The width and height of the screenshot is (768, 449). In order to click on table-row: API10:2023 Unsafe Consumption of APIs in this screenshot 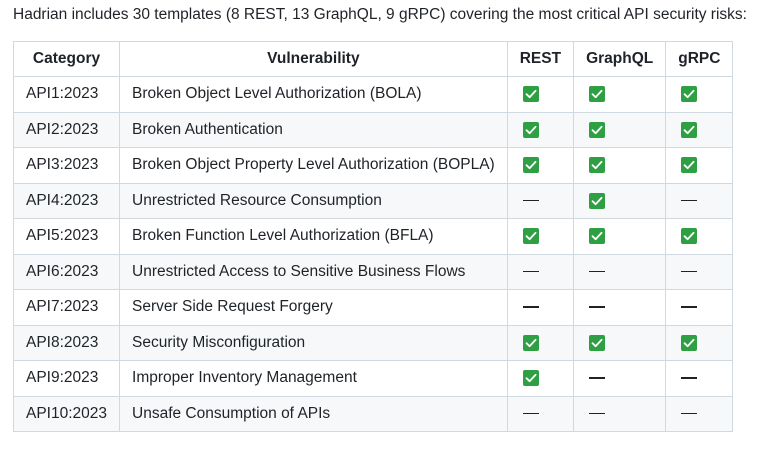, I will do `click(373, 413)`.